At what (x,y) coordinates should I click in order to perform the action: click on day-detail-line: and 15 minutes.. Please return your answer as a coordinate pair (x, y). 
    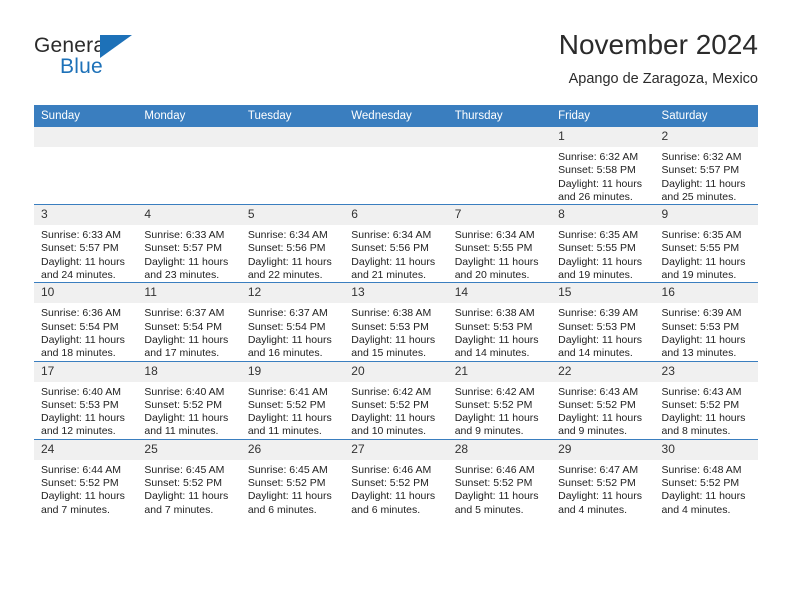
    Looking at the image, I should click on (388, 353).